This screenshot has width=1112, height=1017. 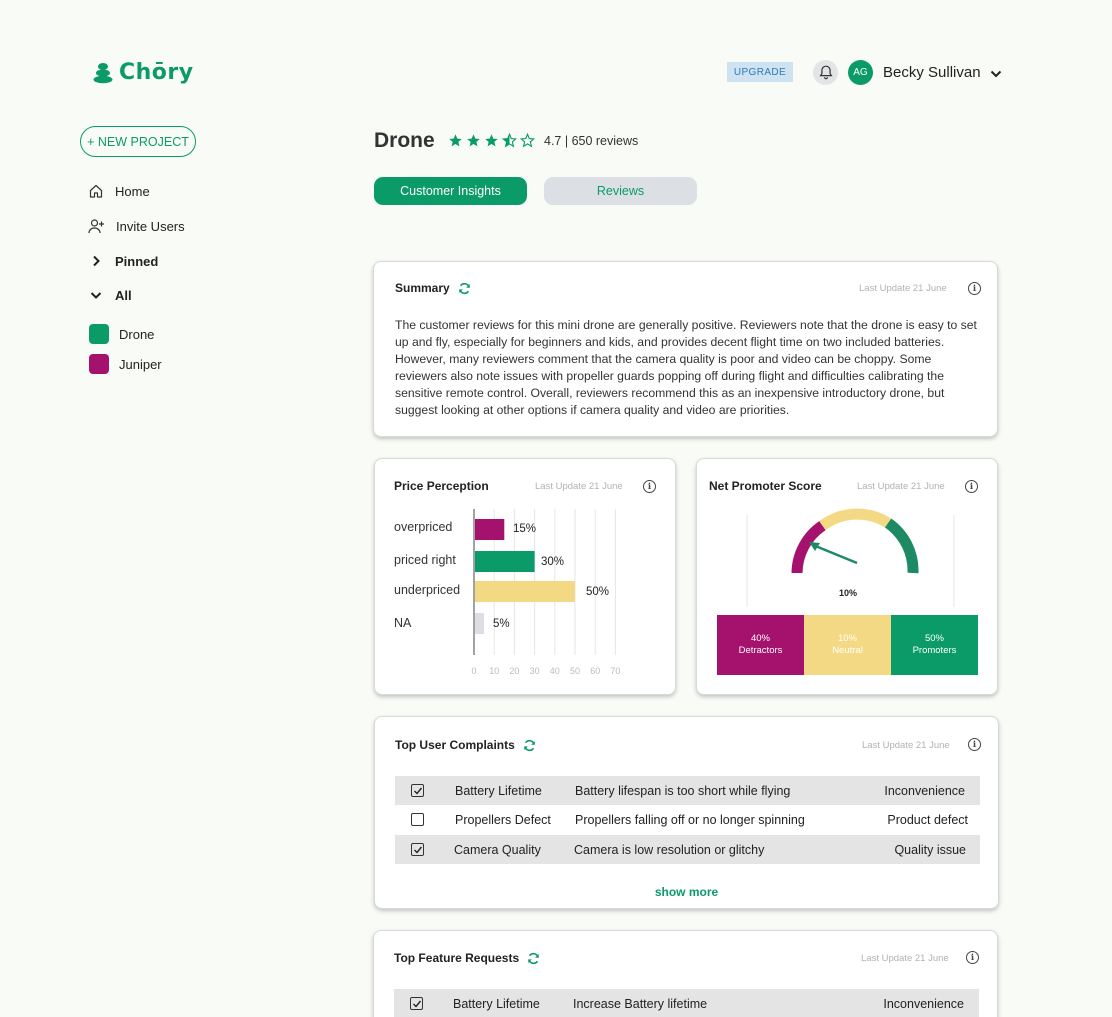 What do you see at coordinates (110, 295) in the screenshot?
I see `sidebar-item-all: All` at bounding box center [110, 295].